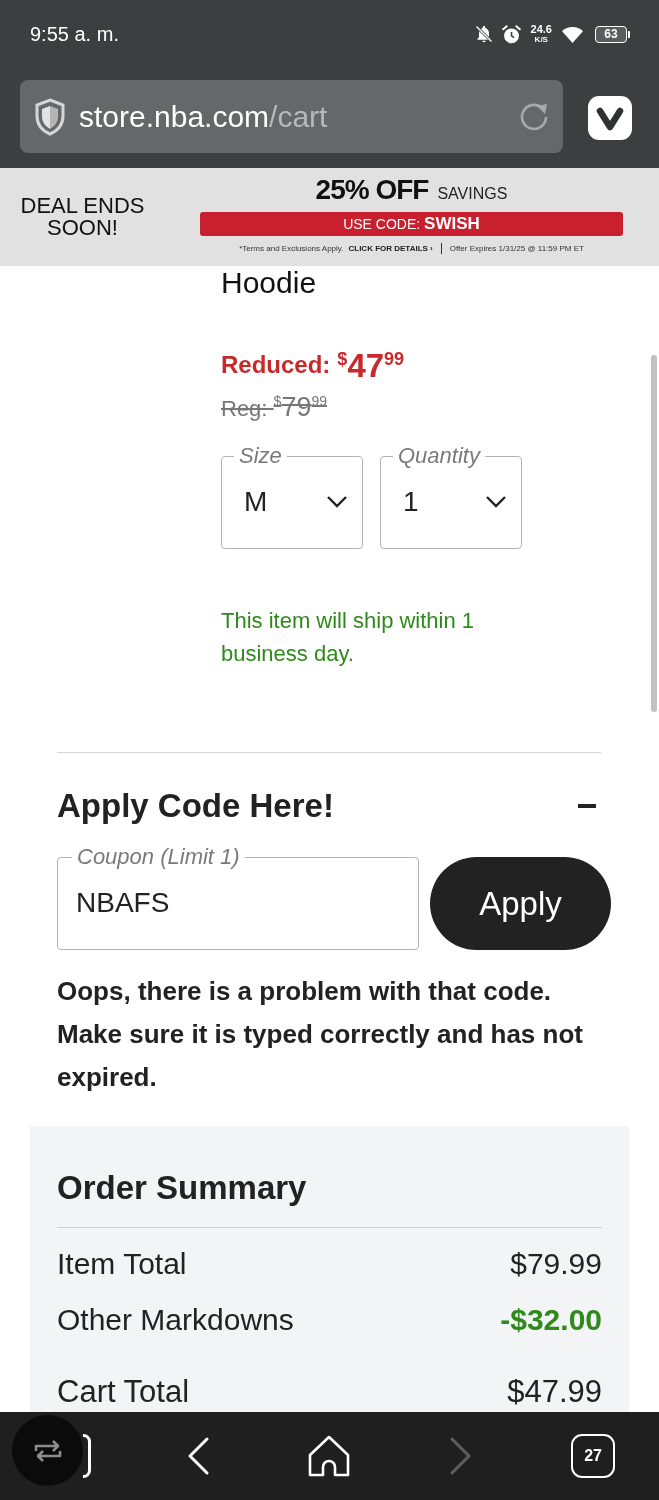  What do you see at coordinates (572, 34) in the screenshot?
I see `wifi-icon` at bounding box center [572, 34].